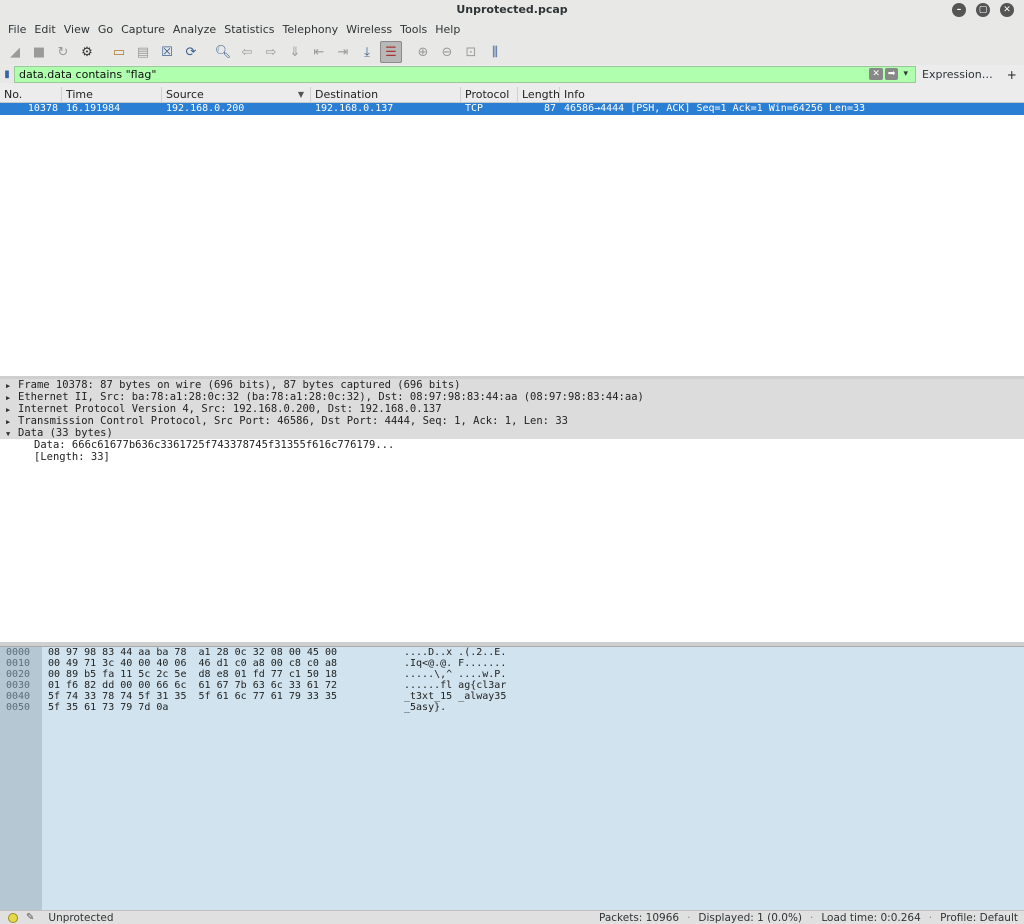 The image size is (1024, 924). Describe the element at coordinates (386, 94) in the screenshot. I see `col-header-destination: Destination` at that location.